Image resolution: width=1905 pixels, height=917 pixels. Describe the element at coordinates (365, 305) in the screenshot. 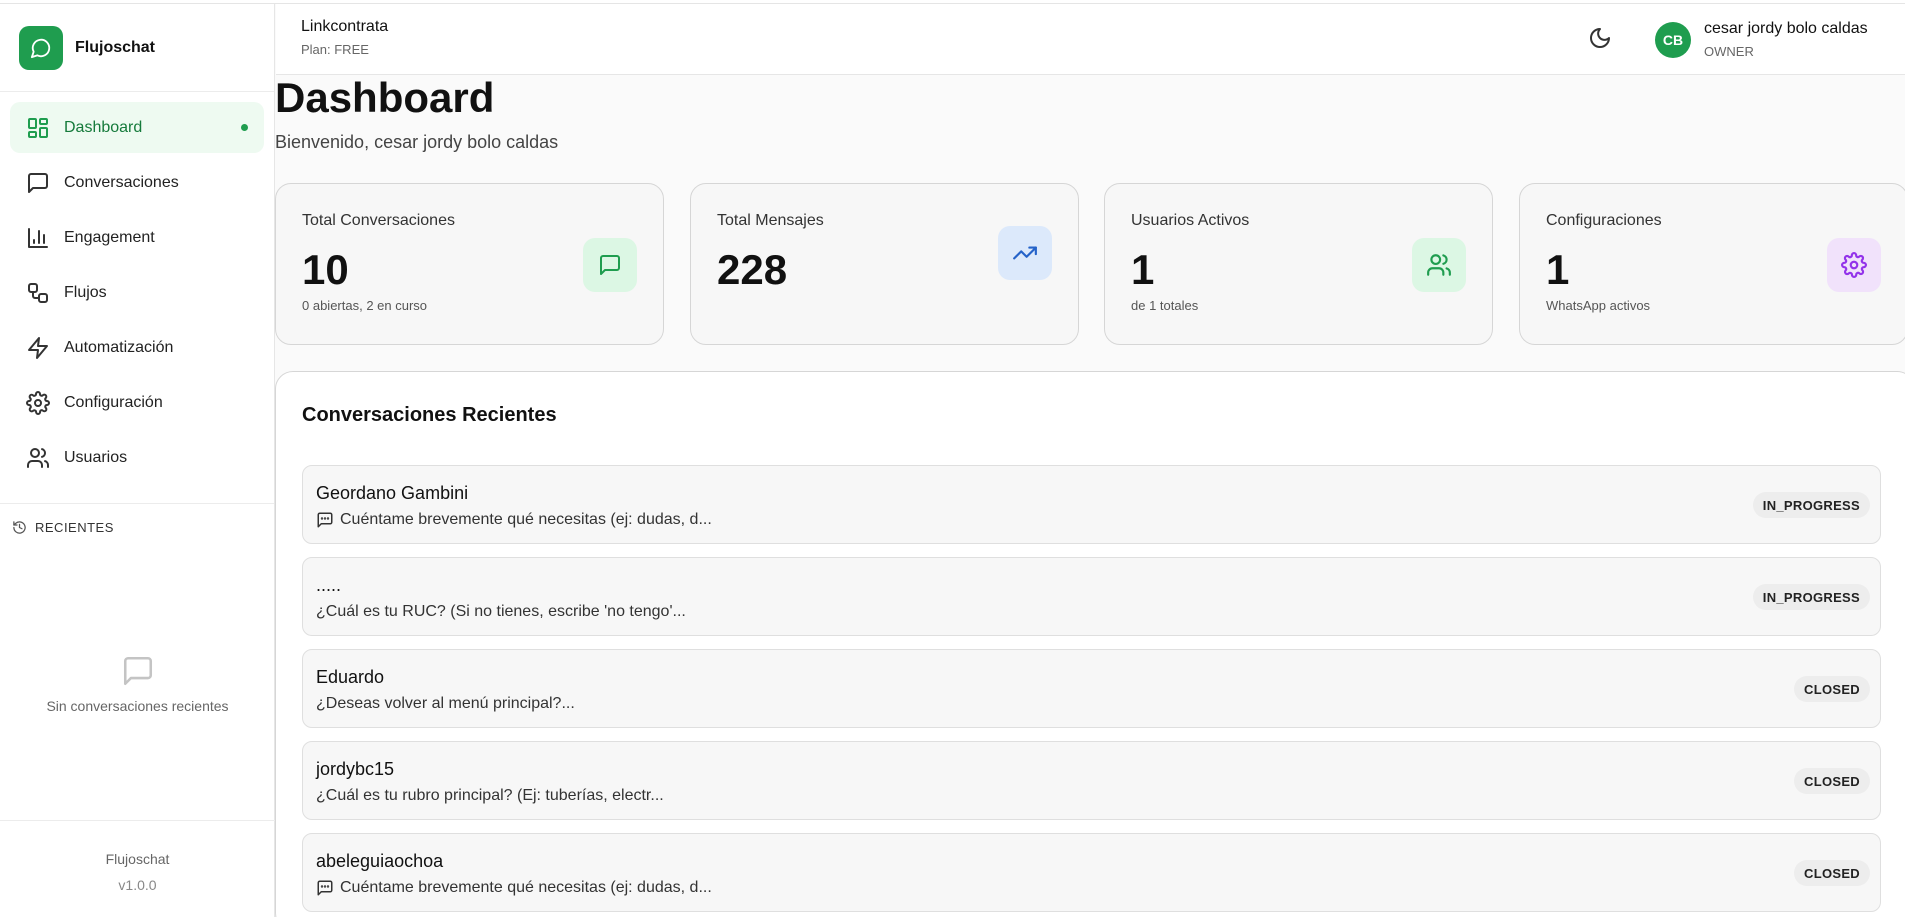

I see `stat-subtext: 0 abiertas, 2 en curso` at that location.